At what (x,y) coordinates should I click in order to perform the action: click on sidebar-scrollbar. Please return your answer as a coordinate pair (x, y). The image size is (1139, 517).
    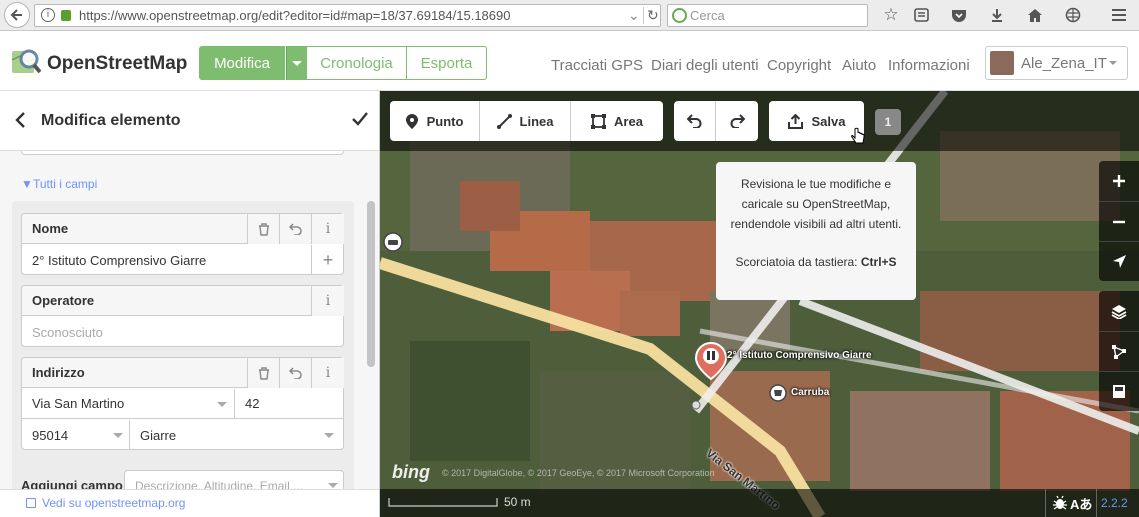
    Looking at the image, I should click on (371, 284).